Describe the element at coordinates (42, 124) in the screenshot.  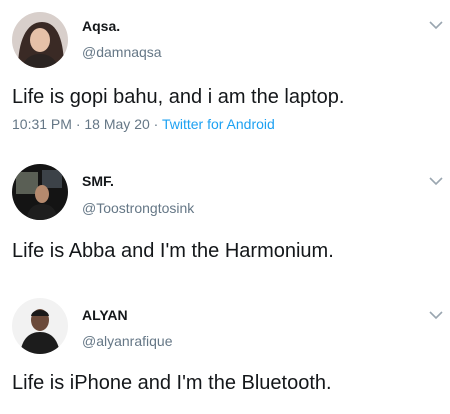
I see `tweet-time: 10:31 PM` at that location.